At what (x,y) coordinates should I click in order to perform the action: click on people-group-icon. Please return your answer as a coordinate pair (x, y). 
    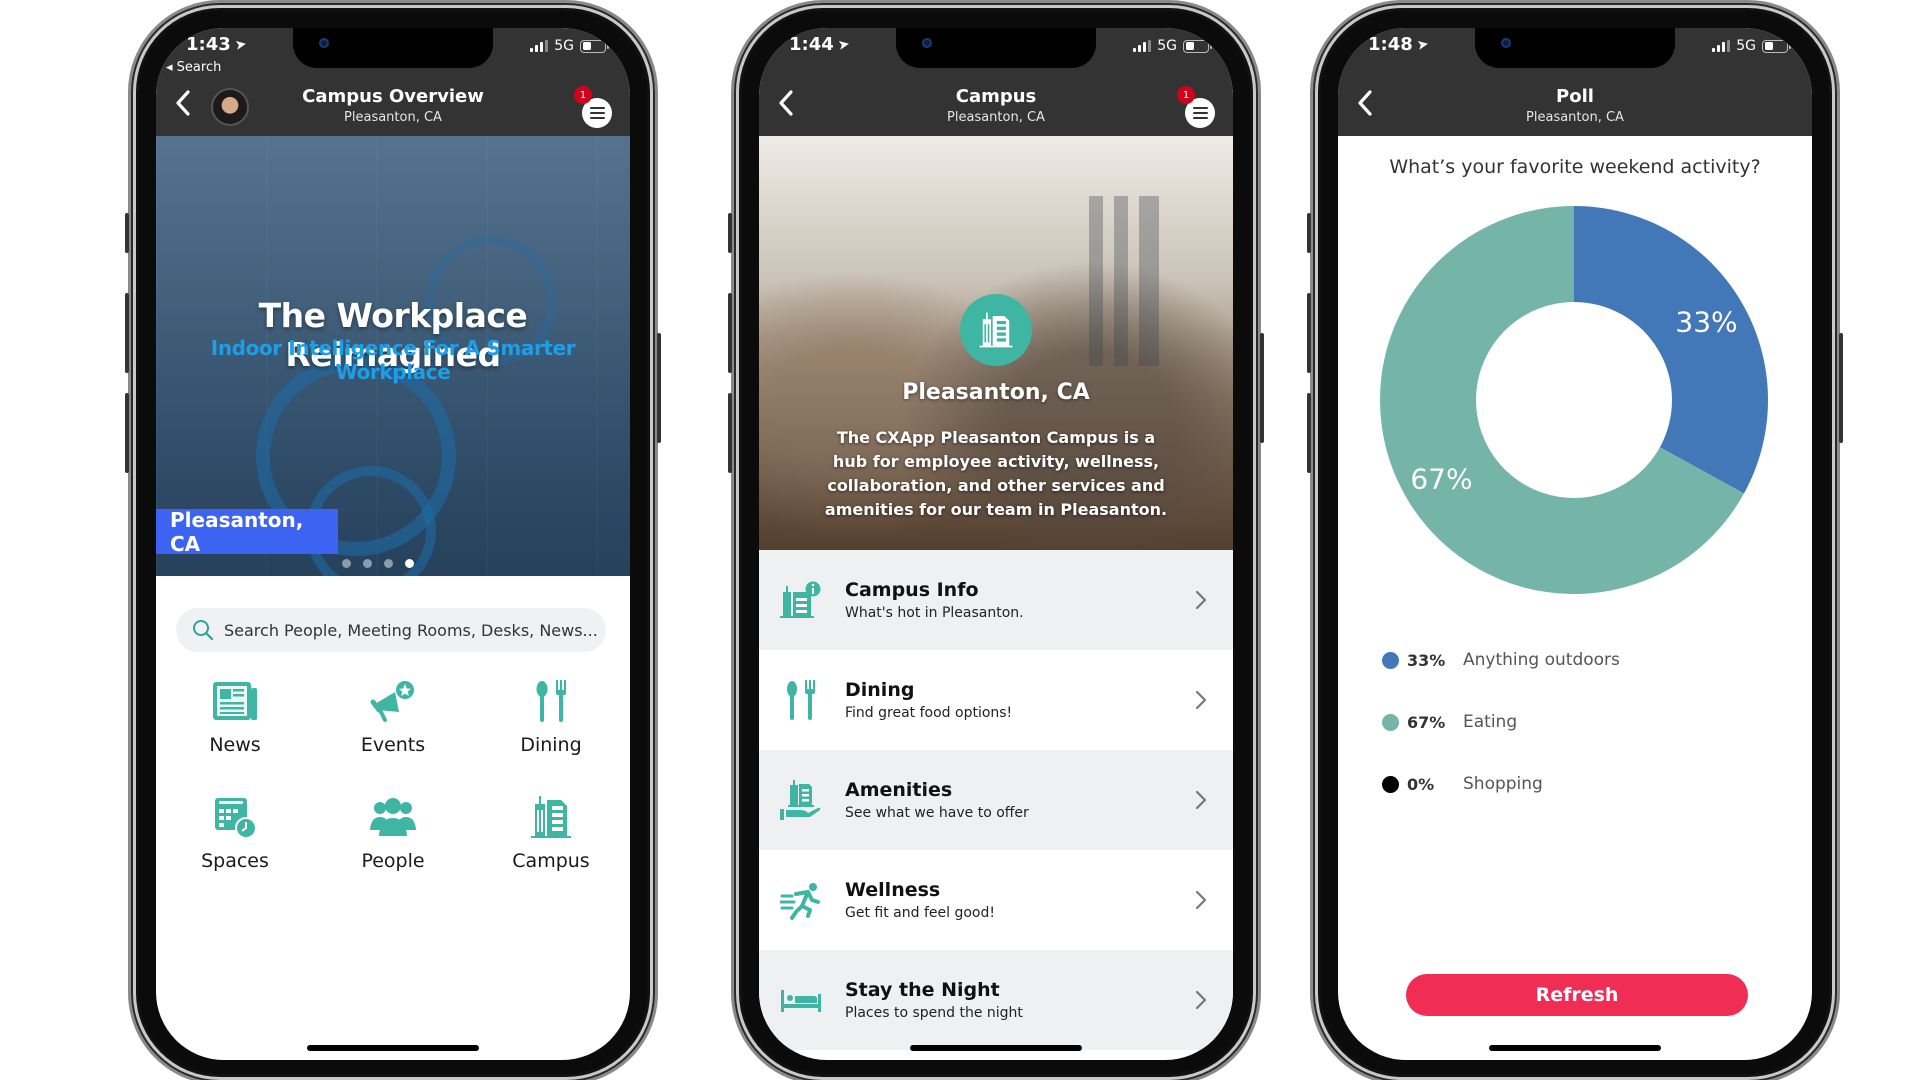
    Looking at the image, I should click on (393, 817).